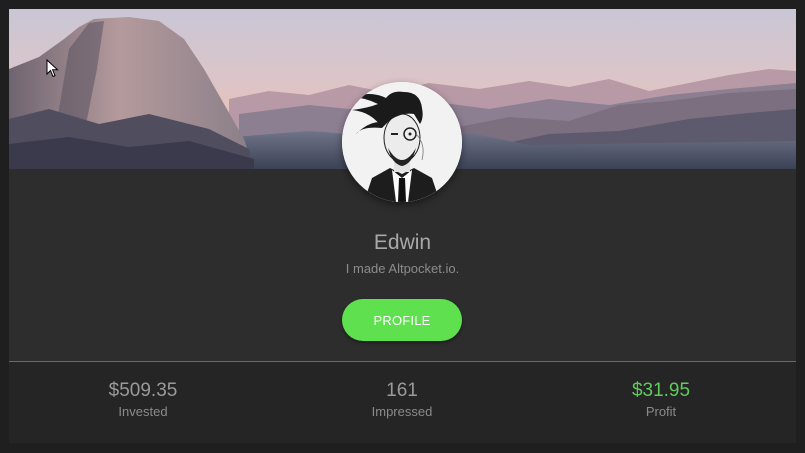  I want to click on stat-label: Impressed, so click(402, 411).